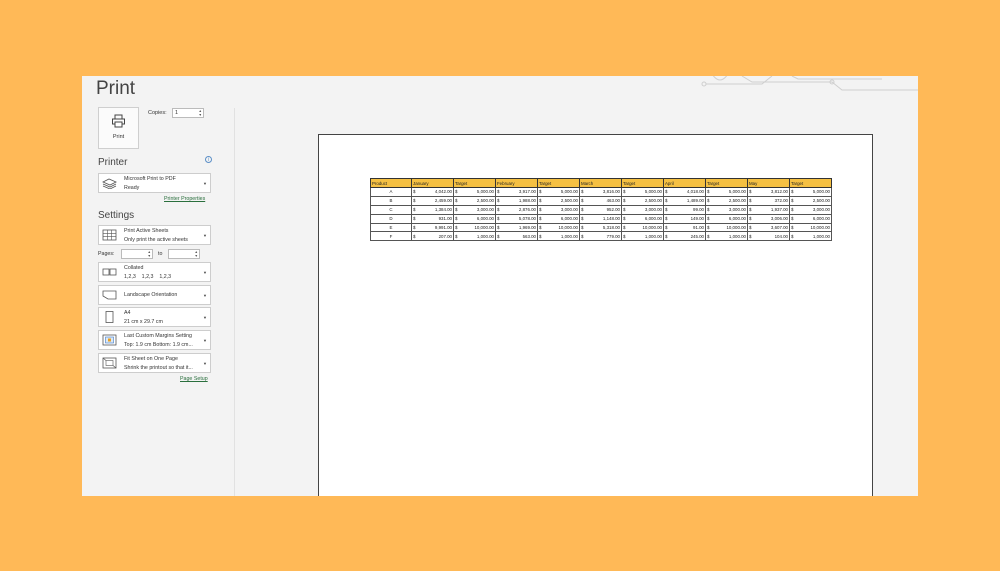 Image resolution: width=1000 pixels, height=571 pixels. What do you see at coordinates (516, 183) in the screenshot?
I see `header-cell: February` at bounding box center [516, 183].